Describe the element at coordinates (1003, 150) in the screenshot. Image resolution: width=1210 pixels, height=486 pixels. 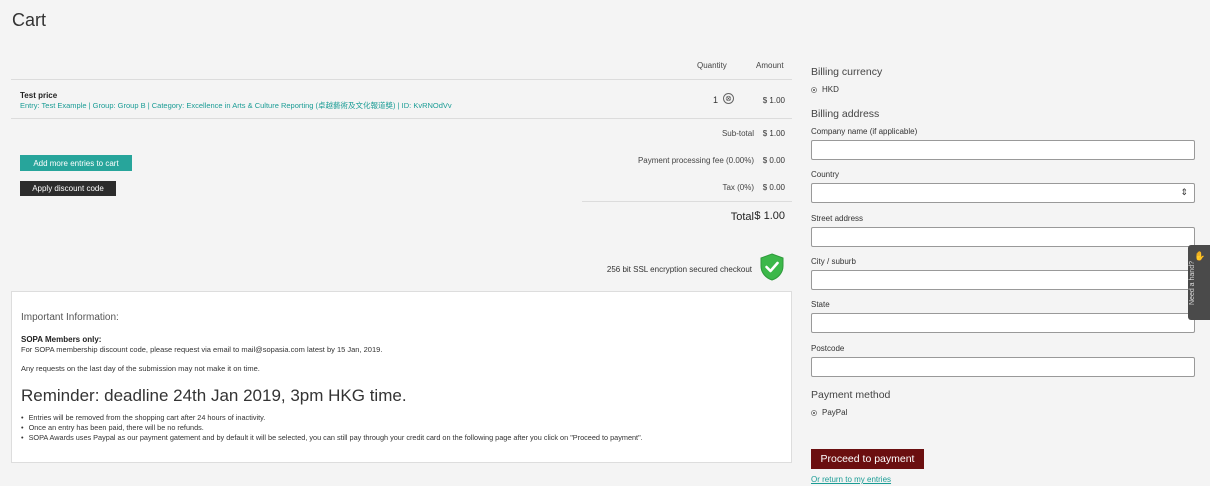
I see `company-input` at that location.